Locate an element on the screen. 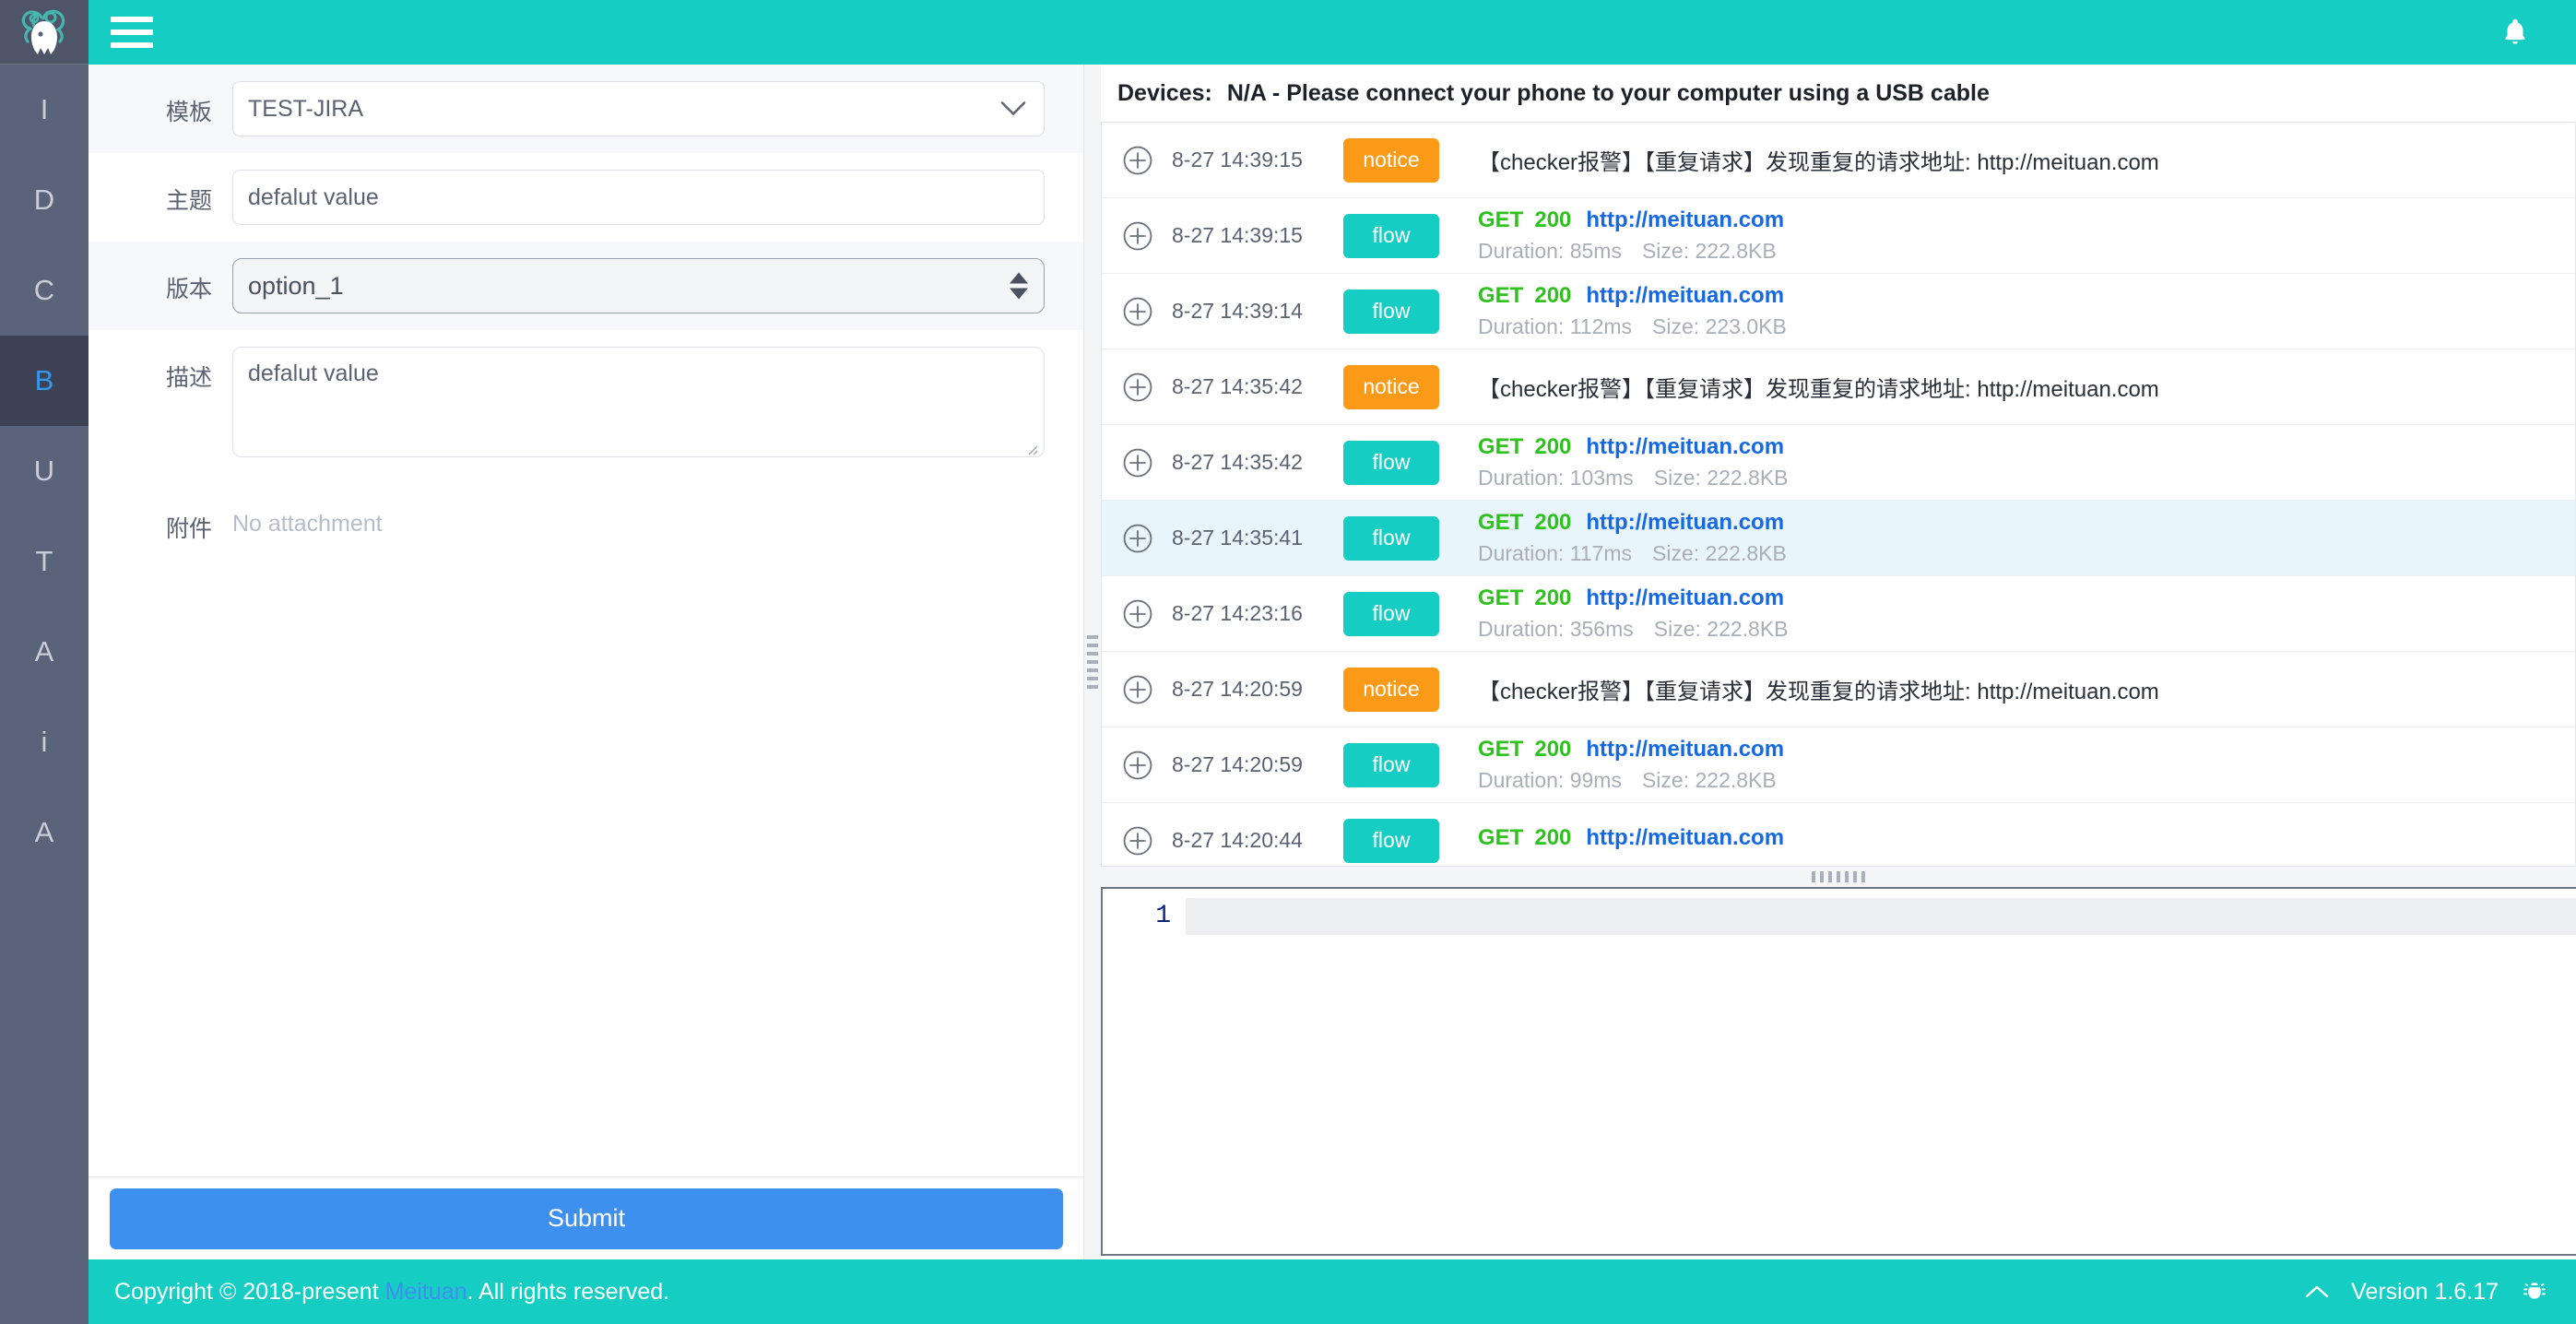 This screenshot has width=2576, height=1324. horizontal-splitter-handle is located at coordinates (1838, 877).